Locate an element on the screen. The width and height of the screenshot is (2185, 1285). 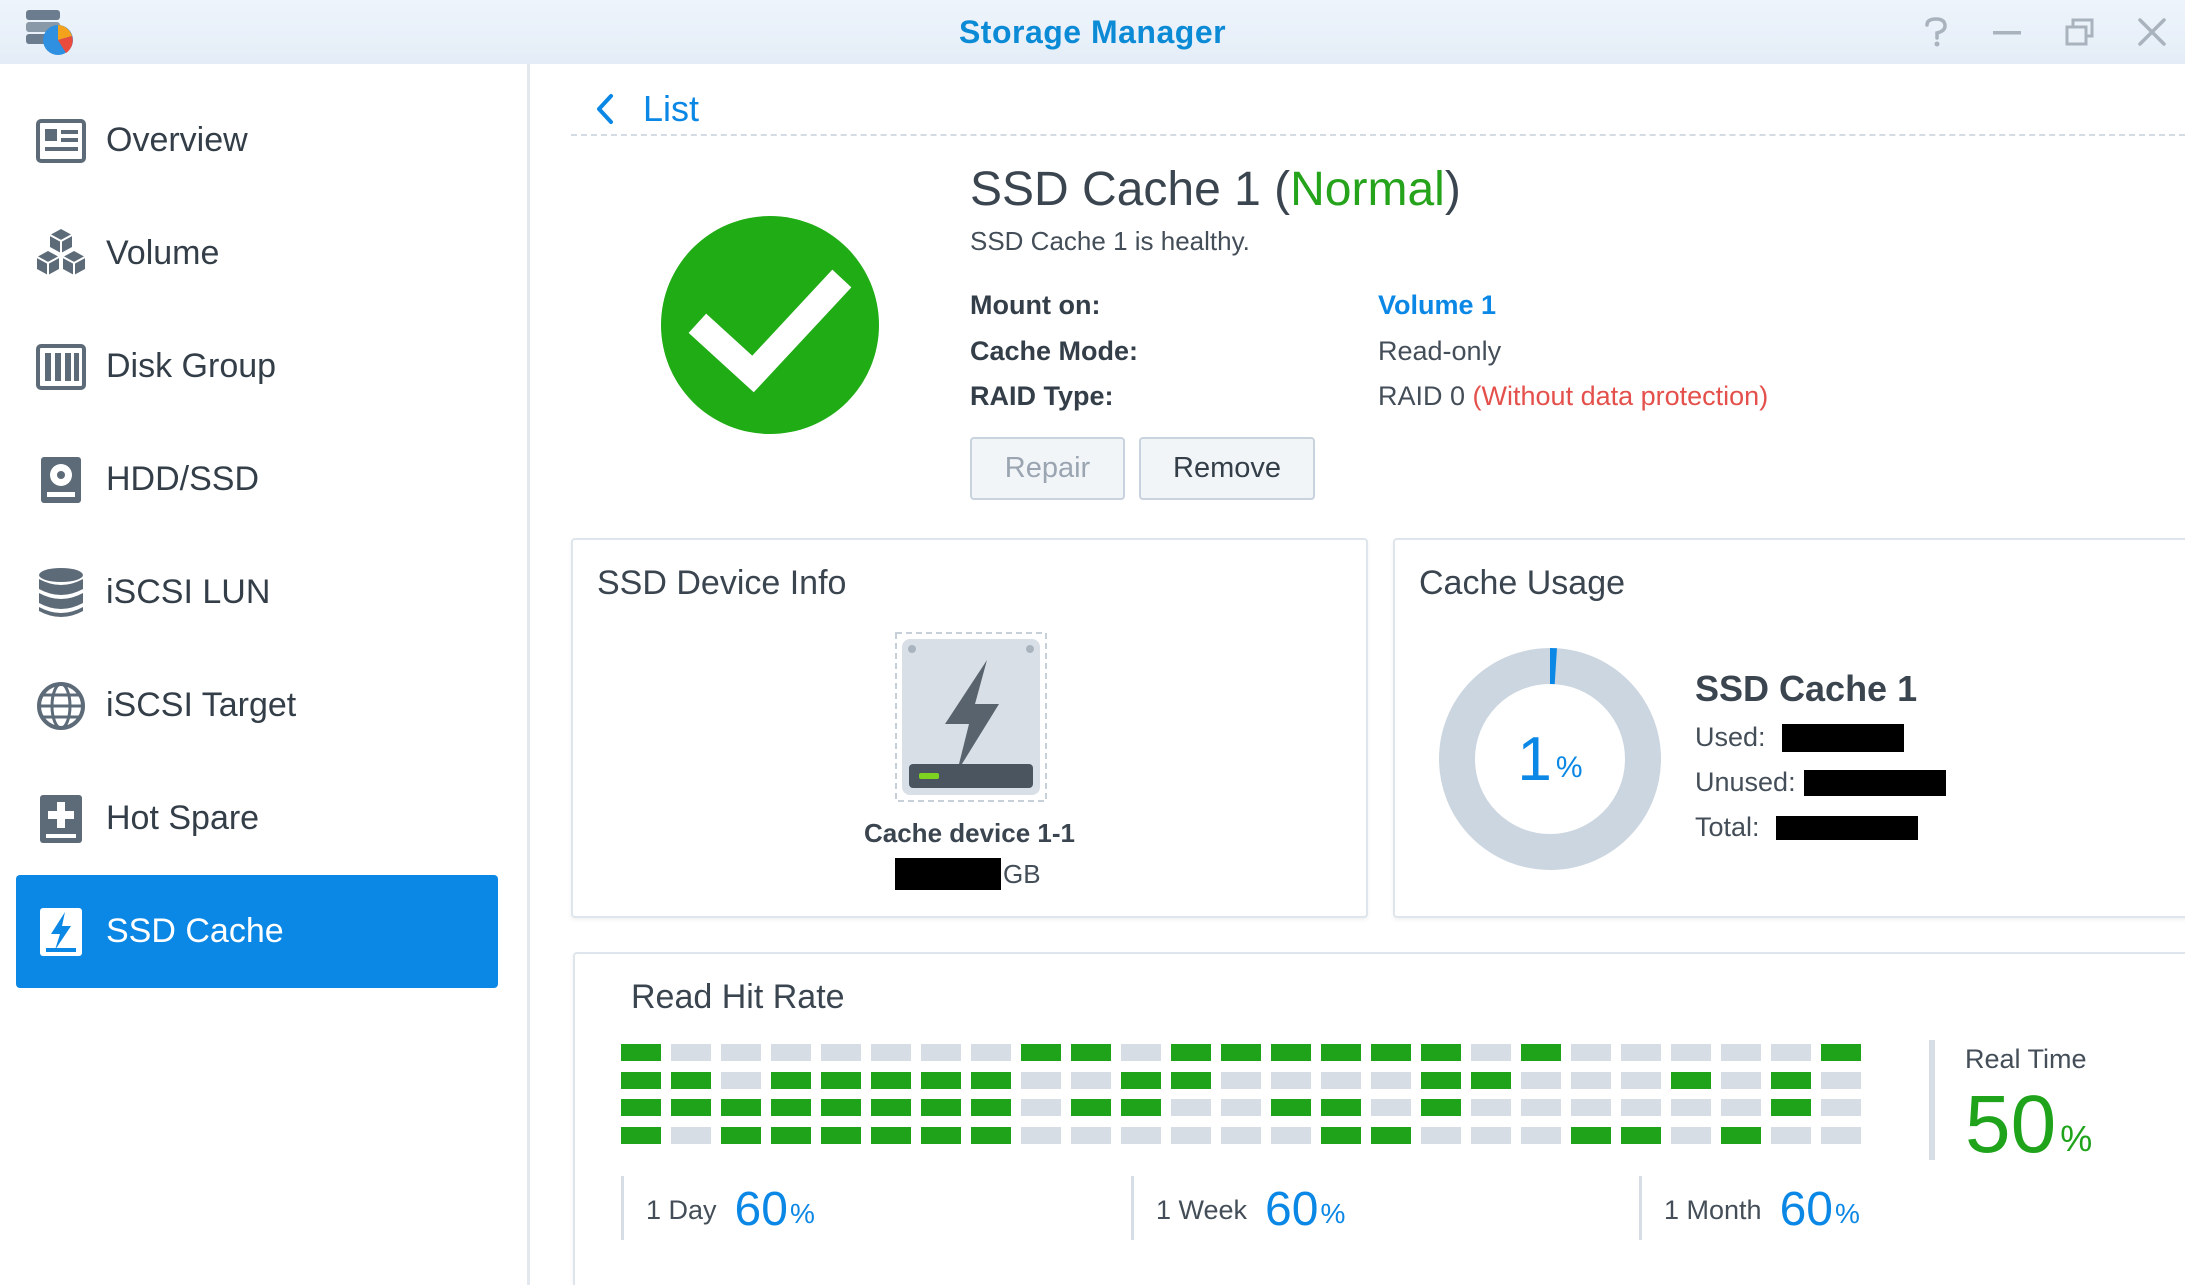
restore-button is located at coordinates (2080, 32).